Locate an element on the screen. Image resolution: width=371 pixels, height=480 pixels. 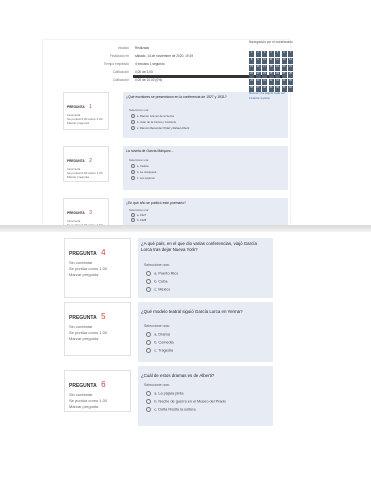
answer-option: b. La marquesa is located at coordinates (143, 172).